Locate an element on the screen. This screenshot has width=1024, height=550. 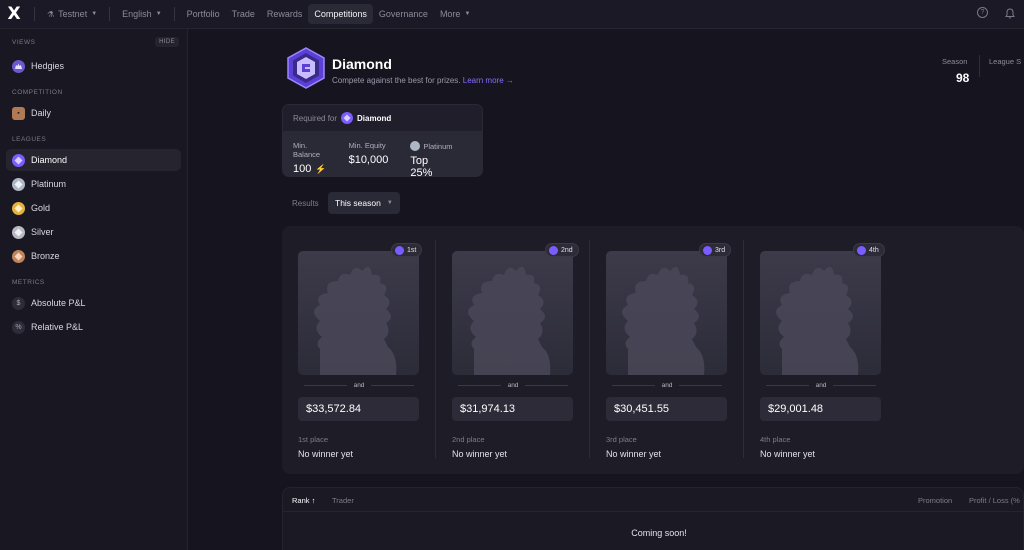
metrics-heading: METRICS is located at coordinates (28, 282).